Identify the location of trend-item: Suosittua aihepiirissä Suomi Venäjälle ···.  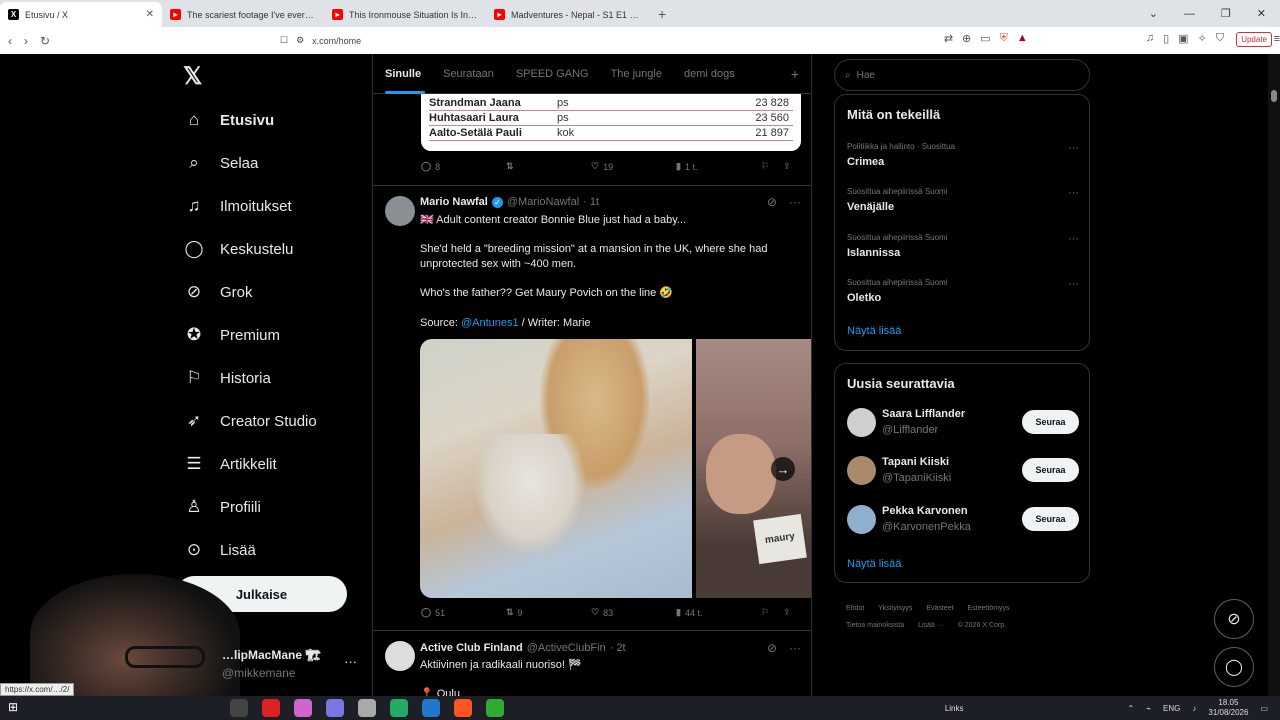
(963, 200).